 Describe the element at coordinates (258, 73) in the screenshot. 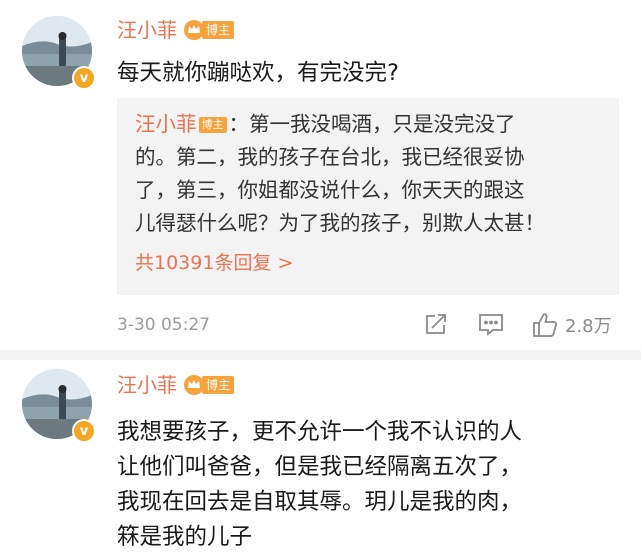

I see `comment-text: 每天就你蹦哒欢，有完没完?` at that location.